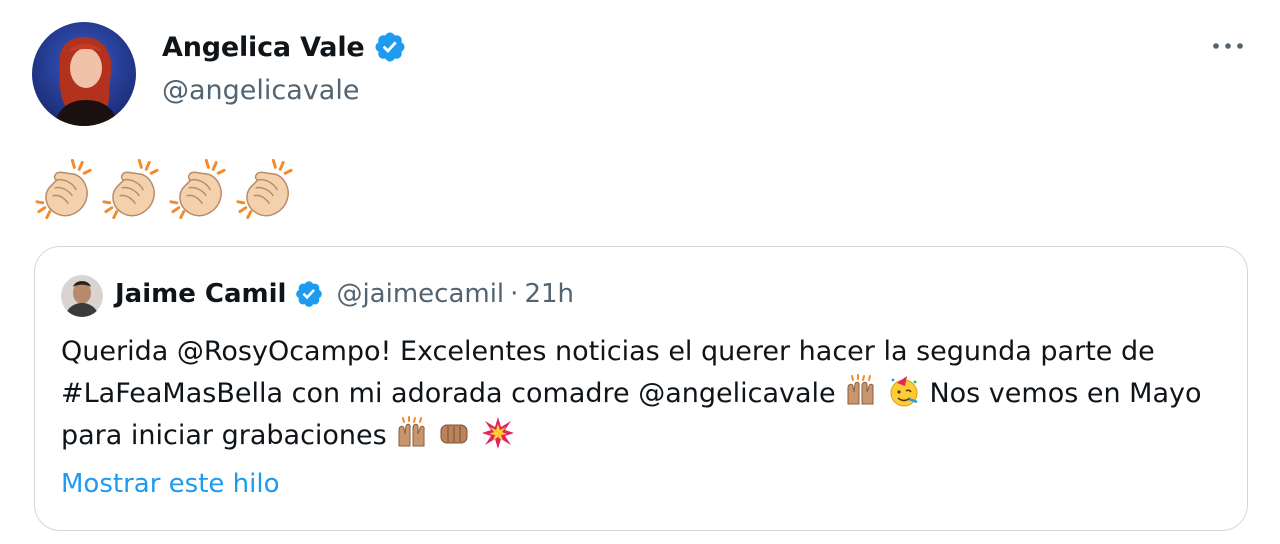  I want to click on more-options-button, so click(1228, 46).